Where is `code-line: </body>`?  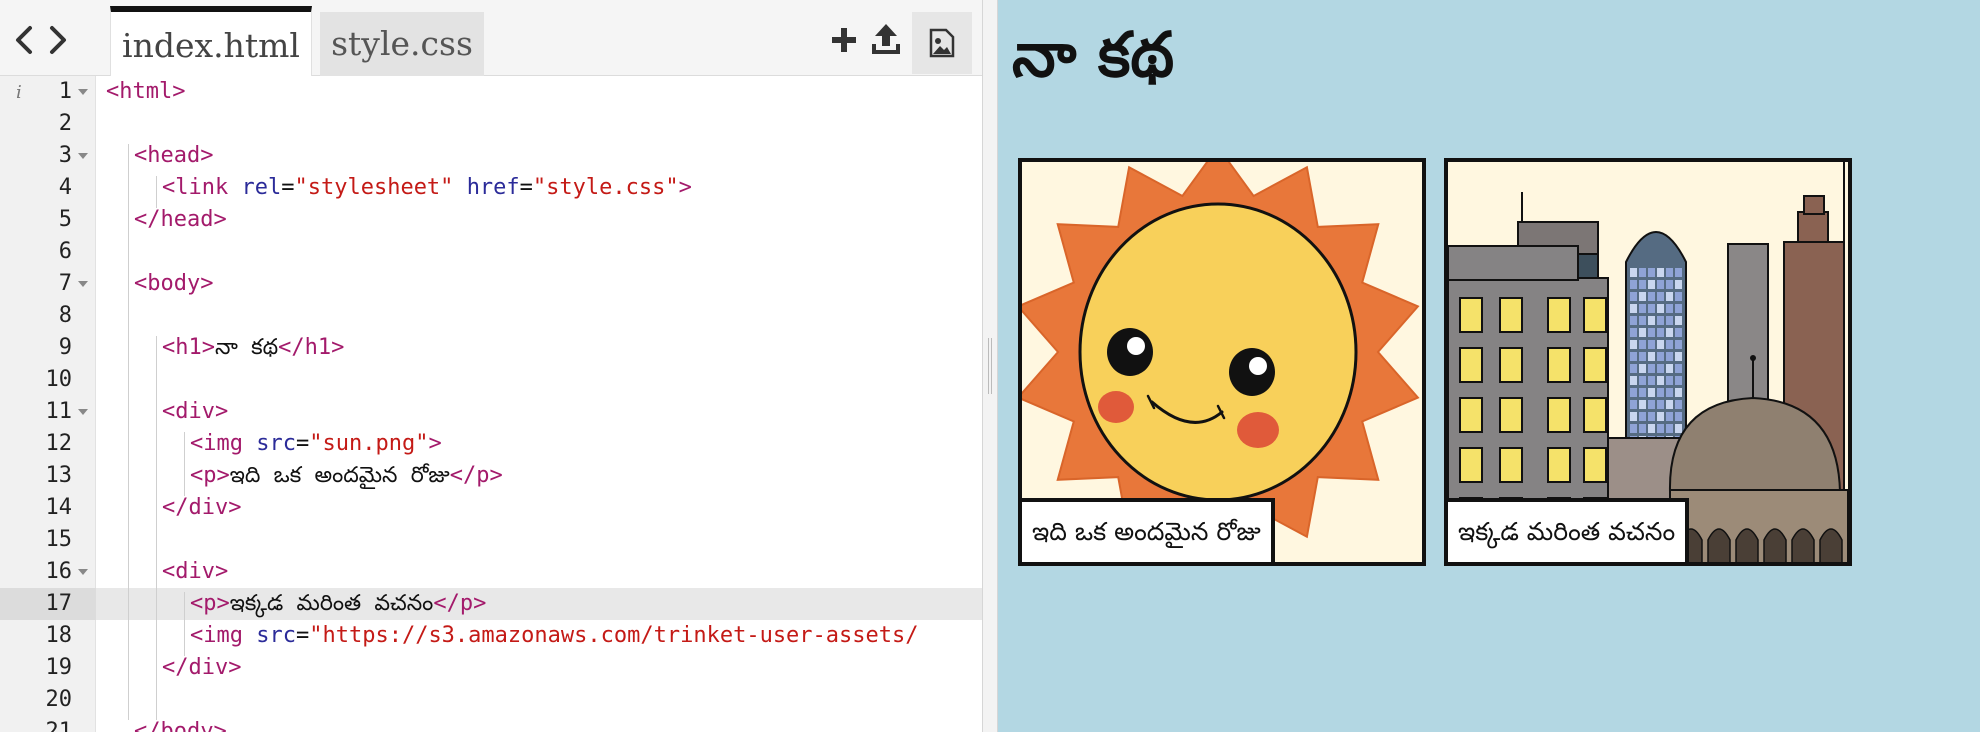 code-line: </body> is located at coordinates (180, 724).